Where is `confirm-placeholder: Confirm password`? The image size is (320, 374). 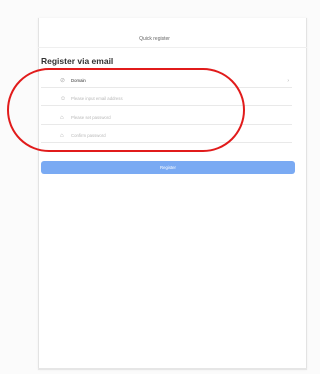
confirm-placeholder: Confirm password is located at coordinates (88, 135).